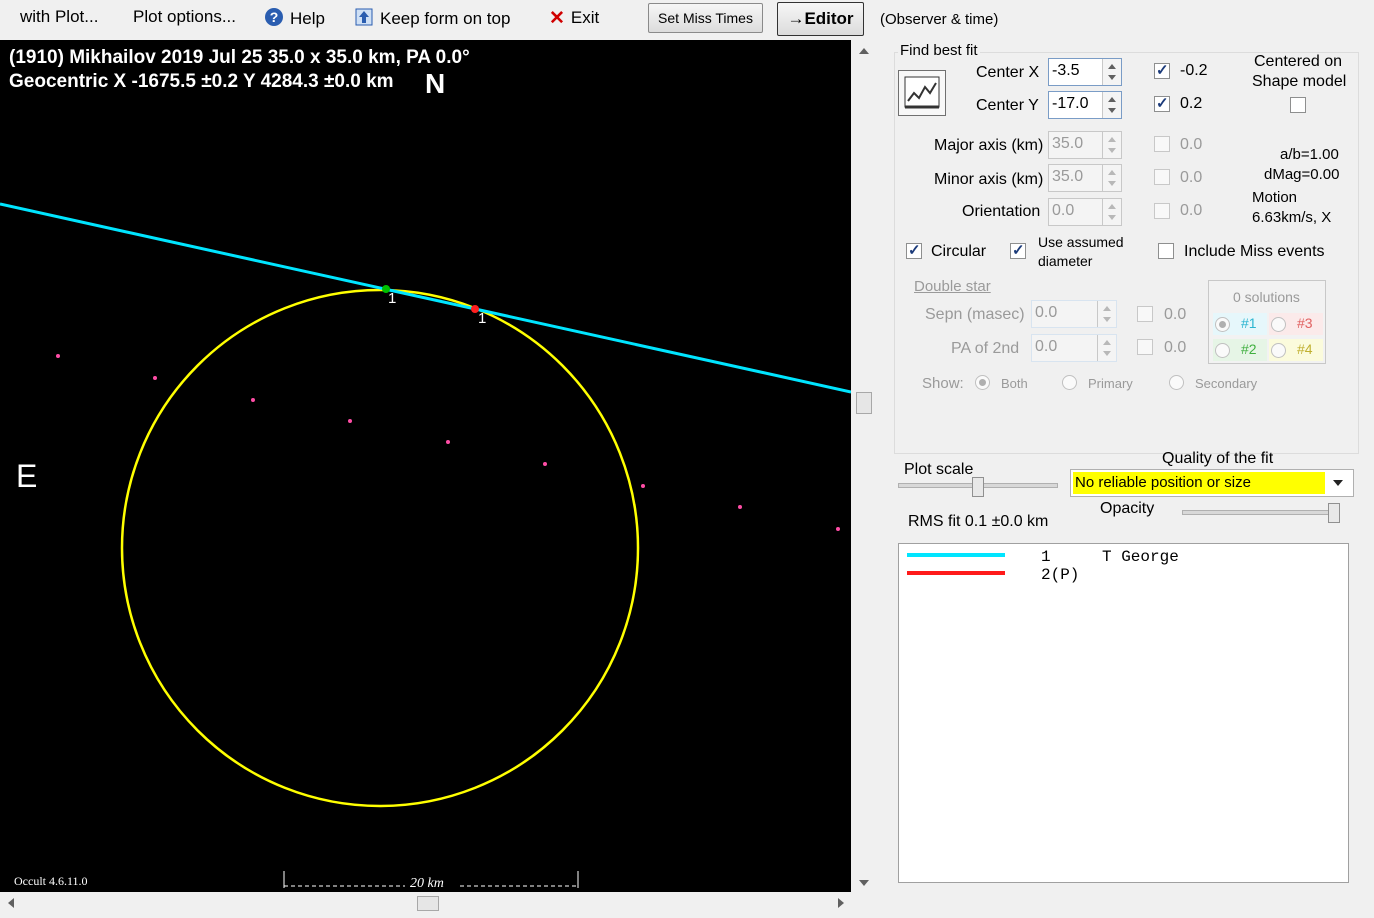 The width and height of the screenshot is (1374, 918). I want to click on solution-4-radio, so click(1278, 350).